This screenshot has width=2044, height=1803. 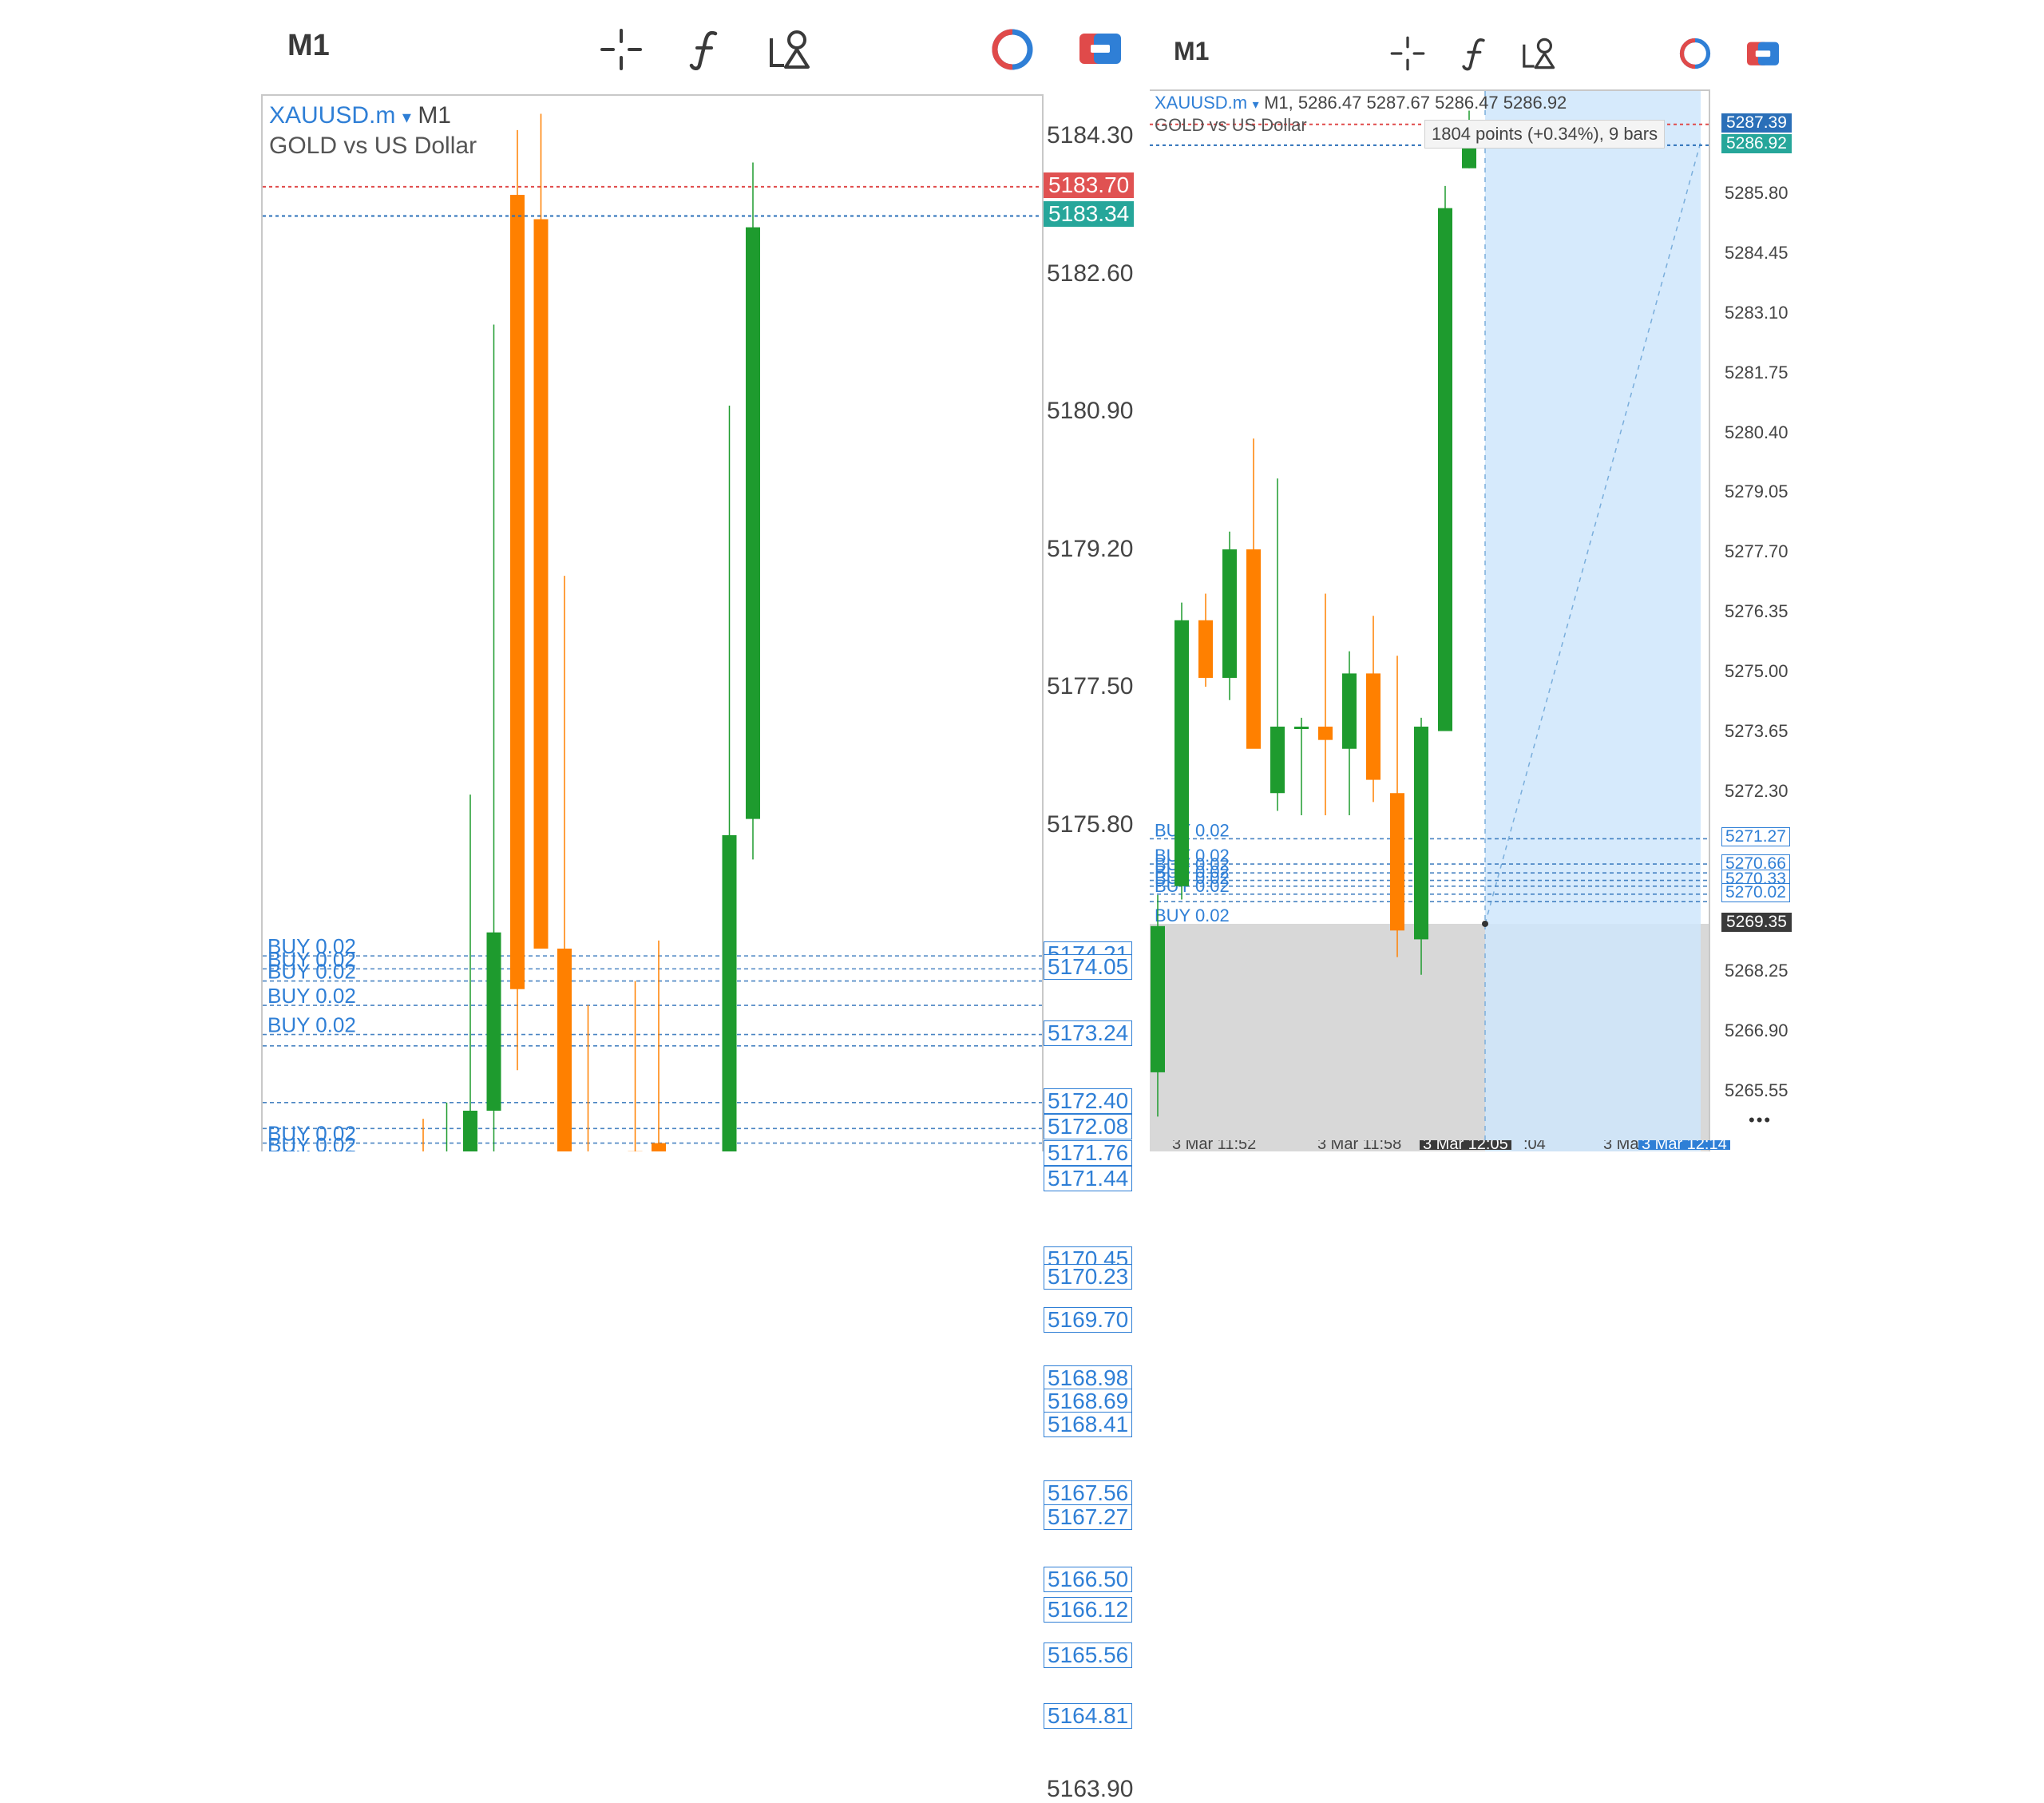 I want to click on measure-anchor, so click(x=1485, y=924).